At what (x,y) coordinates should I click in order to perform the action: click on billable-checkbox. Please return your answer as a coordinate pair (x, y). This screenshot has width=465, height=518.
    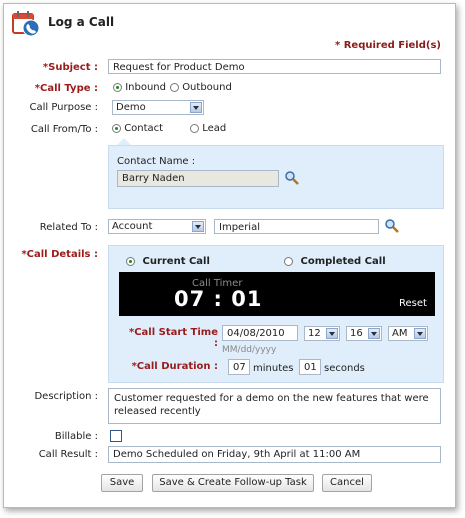
    Looking at the image, I should click on (116, 436).